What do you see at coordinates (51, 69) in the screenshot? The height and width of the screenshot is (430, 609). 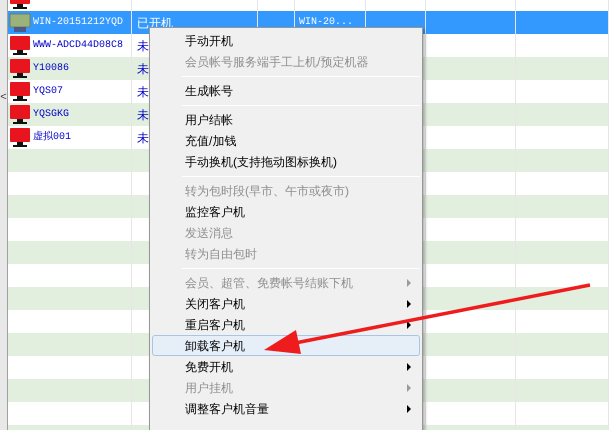 I see `computer-name: Y10086` at bounding box center [51, 69].